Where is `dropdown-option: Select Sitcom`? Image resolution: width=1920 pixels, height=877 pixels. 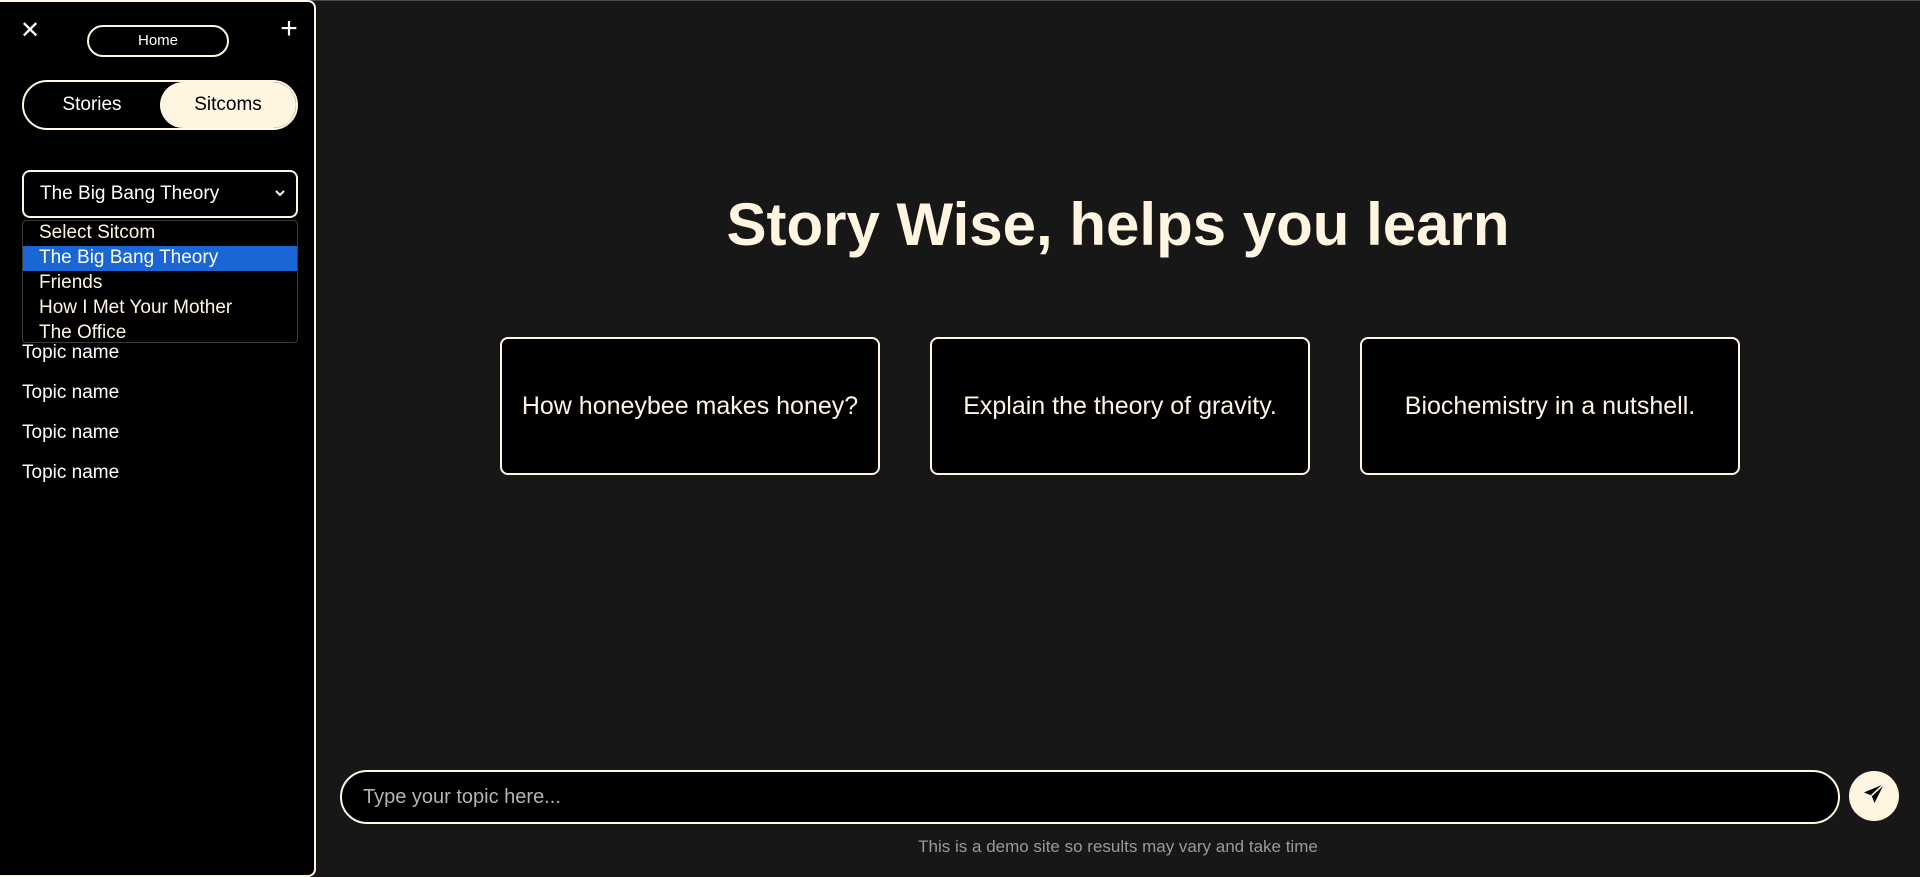 dropdown-option: Select Sitcom is located at coordinates (160, 233).